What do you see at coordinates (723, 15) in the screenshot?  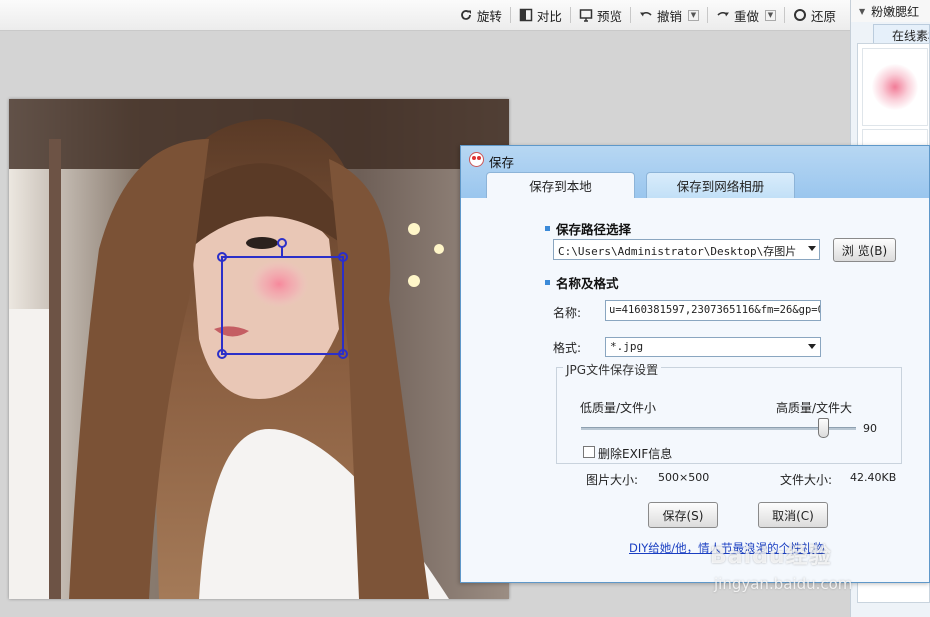 I see `redo-icon` at bounding box center [723, 15].